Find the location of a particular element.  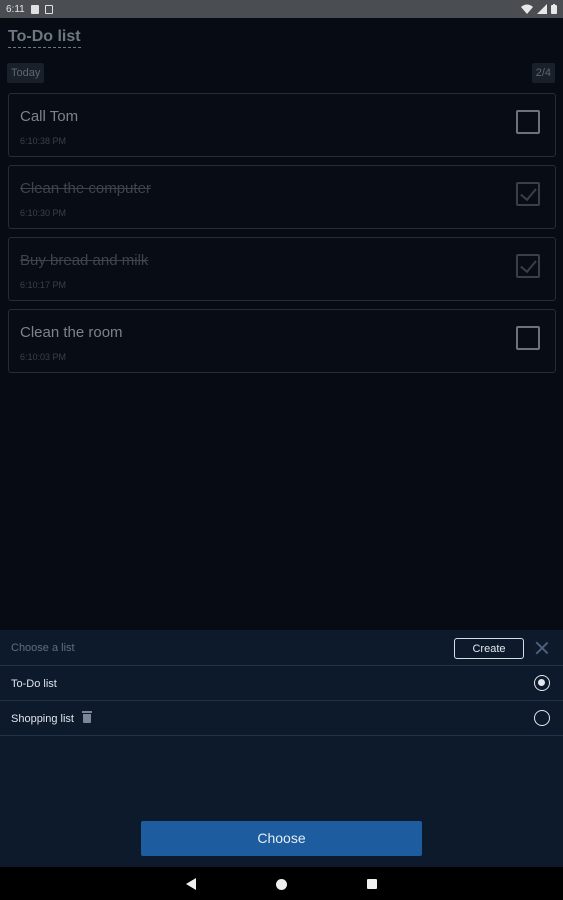

recents-icon is located at coordinates (372, 884).